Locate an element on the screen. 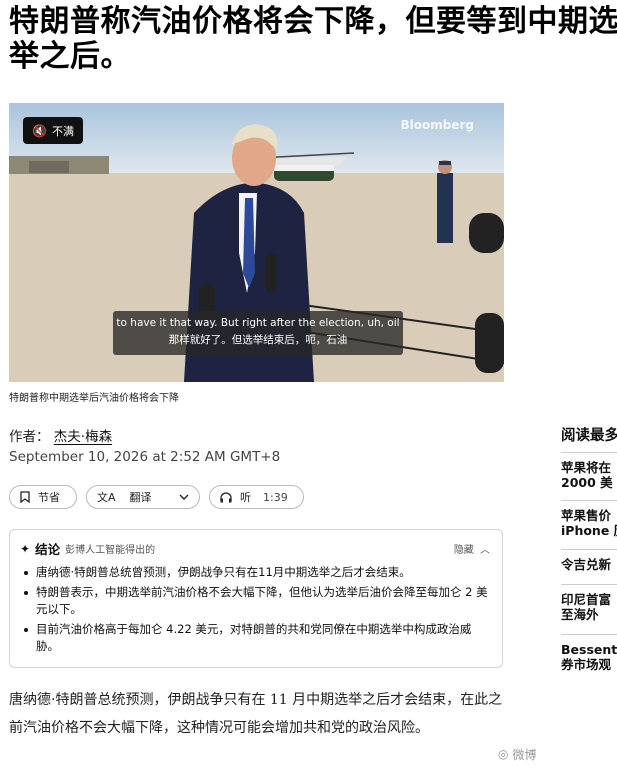  translate-button: 文A 翻译 is located at coordinates (143, 497).